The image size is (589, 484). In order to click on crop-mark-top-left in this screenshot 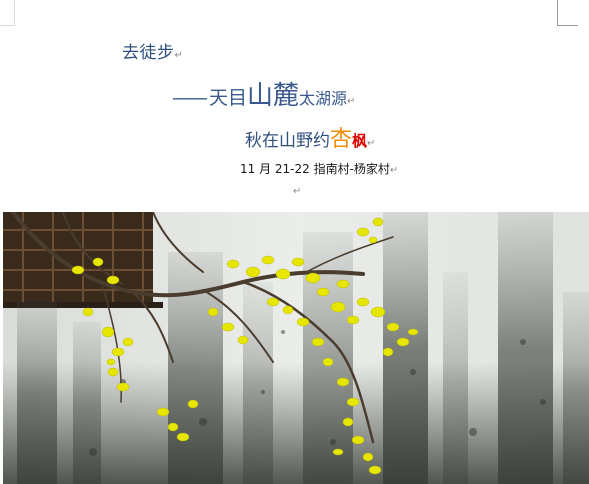, I will do `click(7, 13)`.